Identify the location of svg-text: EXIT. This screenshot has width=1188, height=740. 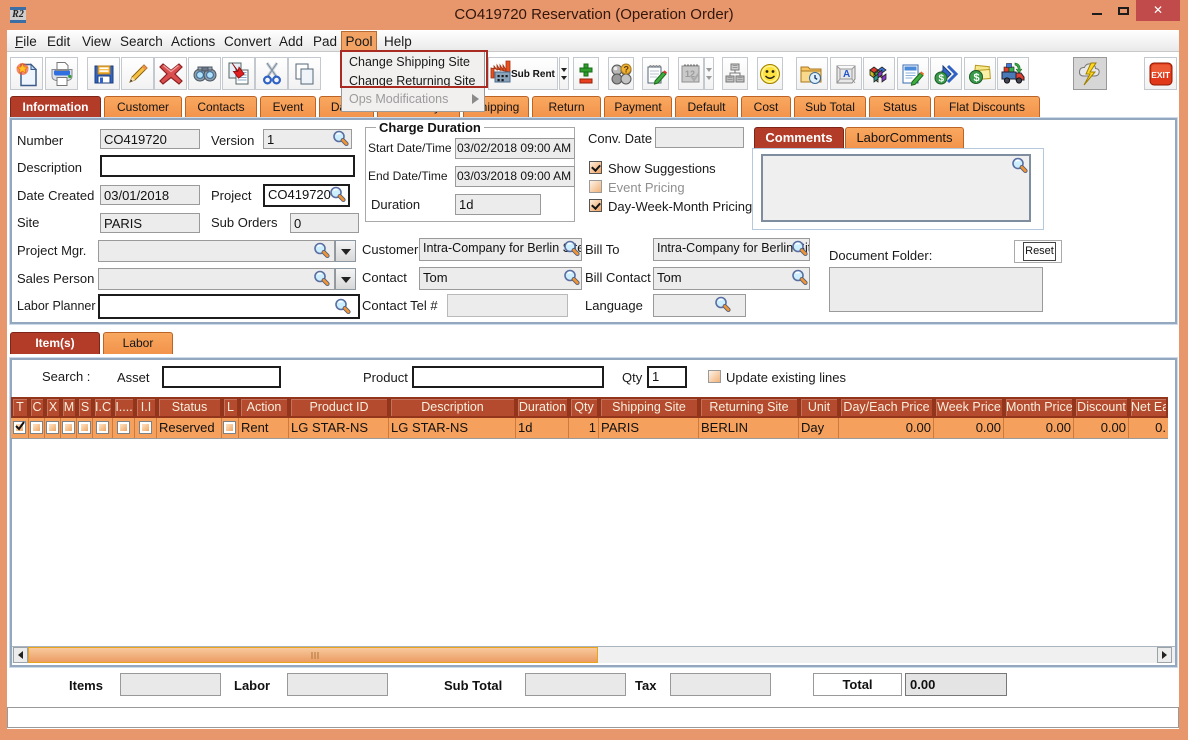
(1161, 75).